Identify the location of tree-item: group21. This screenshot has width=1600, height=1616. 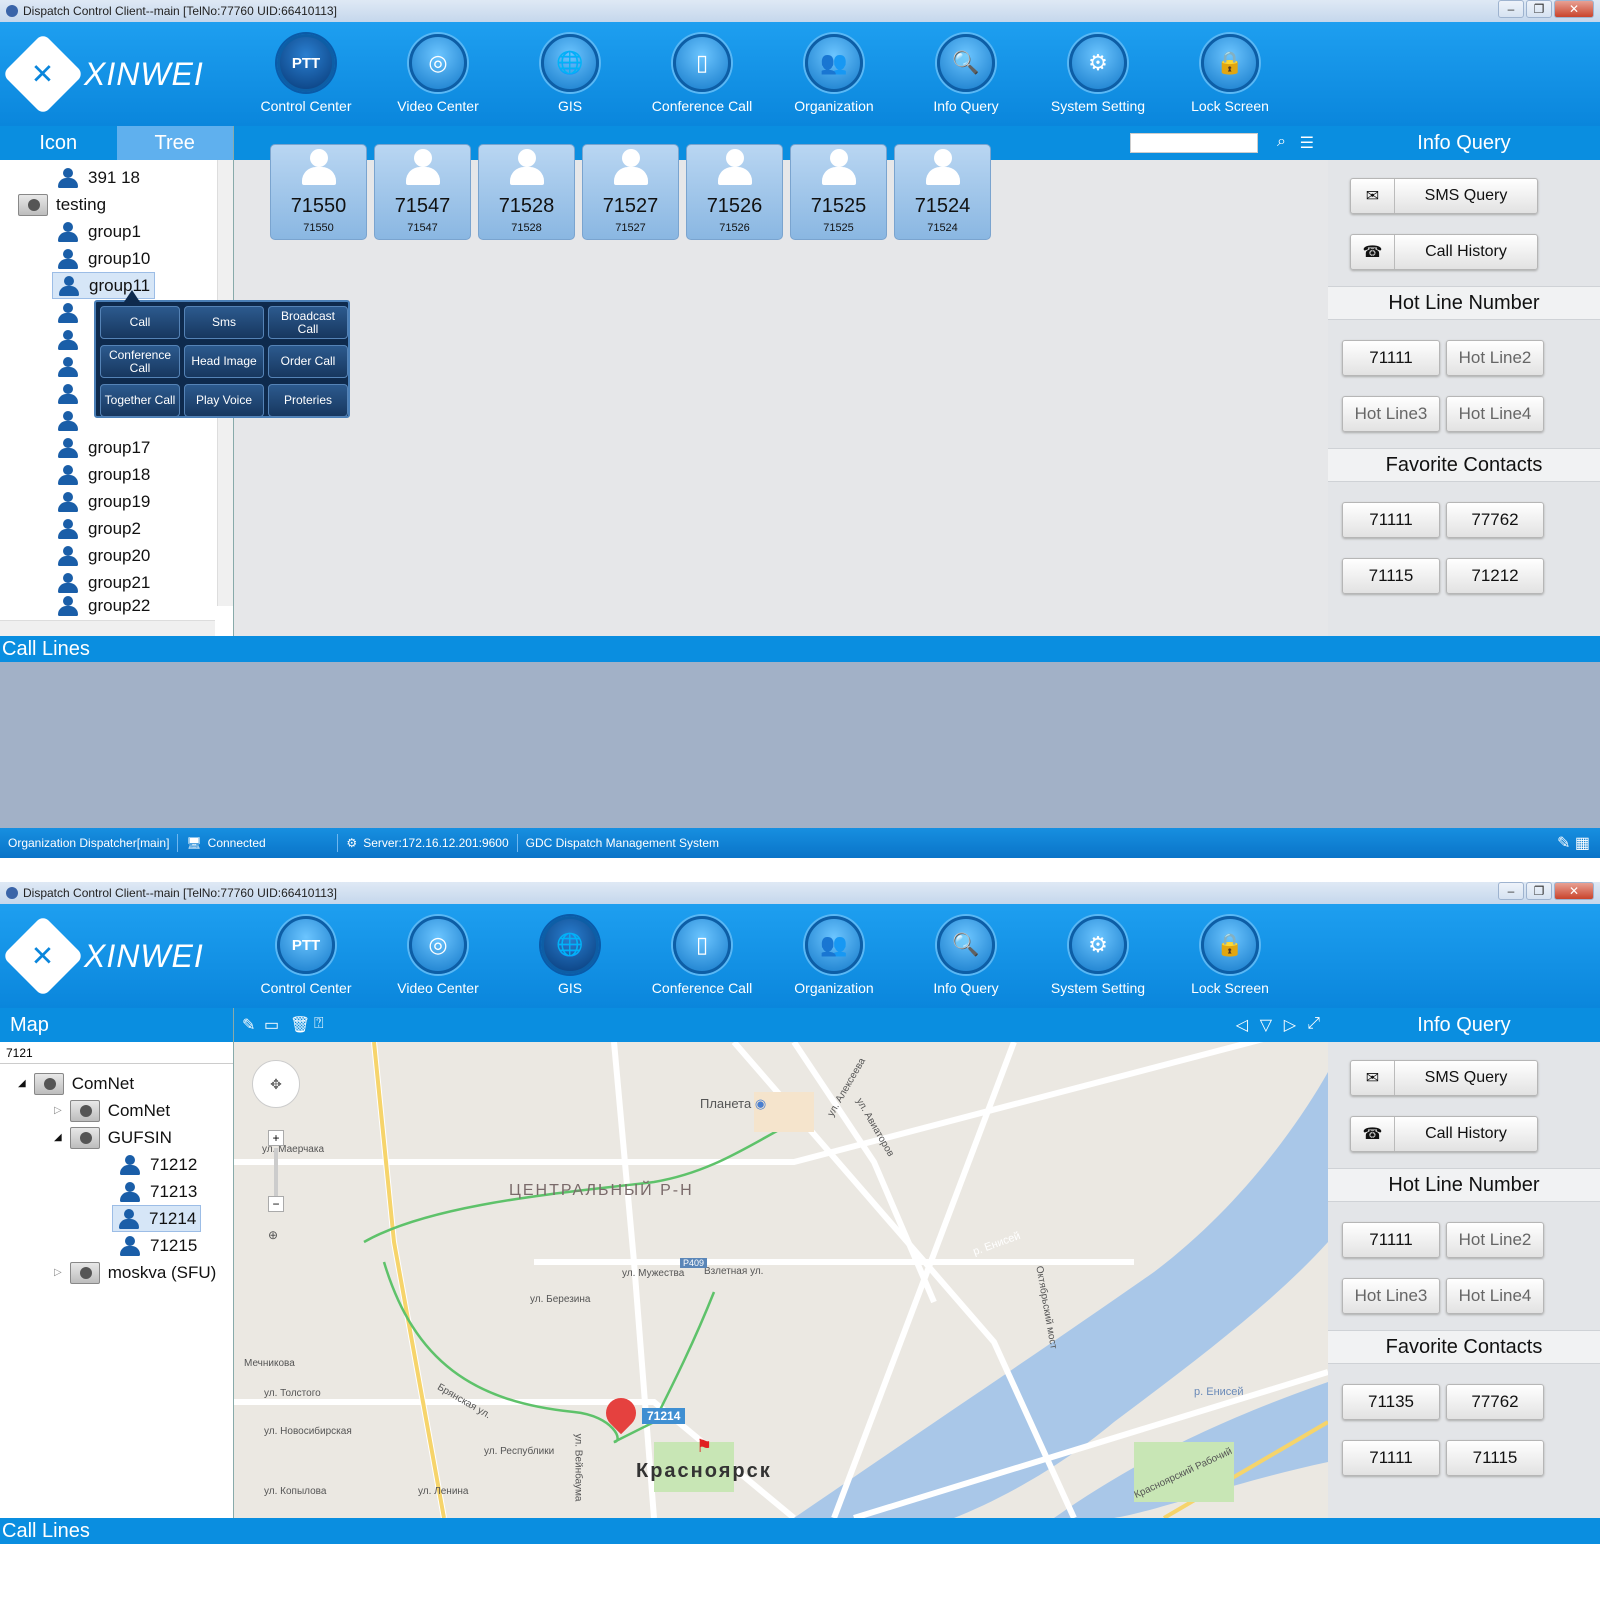
(103, 582).